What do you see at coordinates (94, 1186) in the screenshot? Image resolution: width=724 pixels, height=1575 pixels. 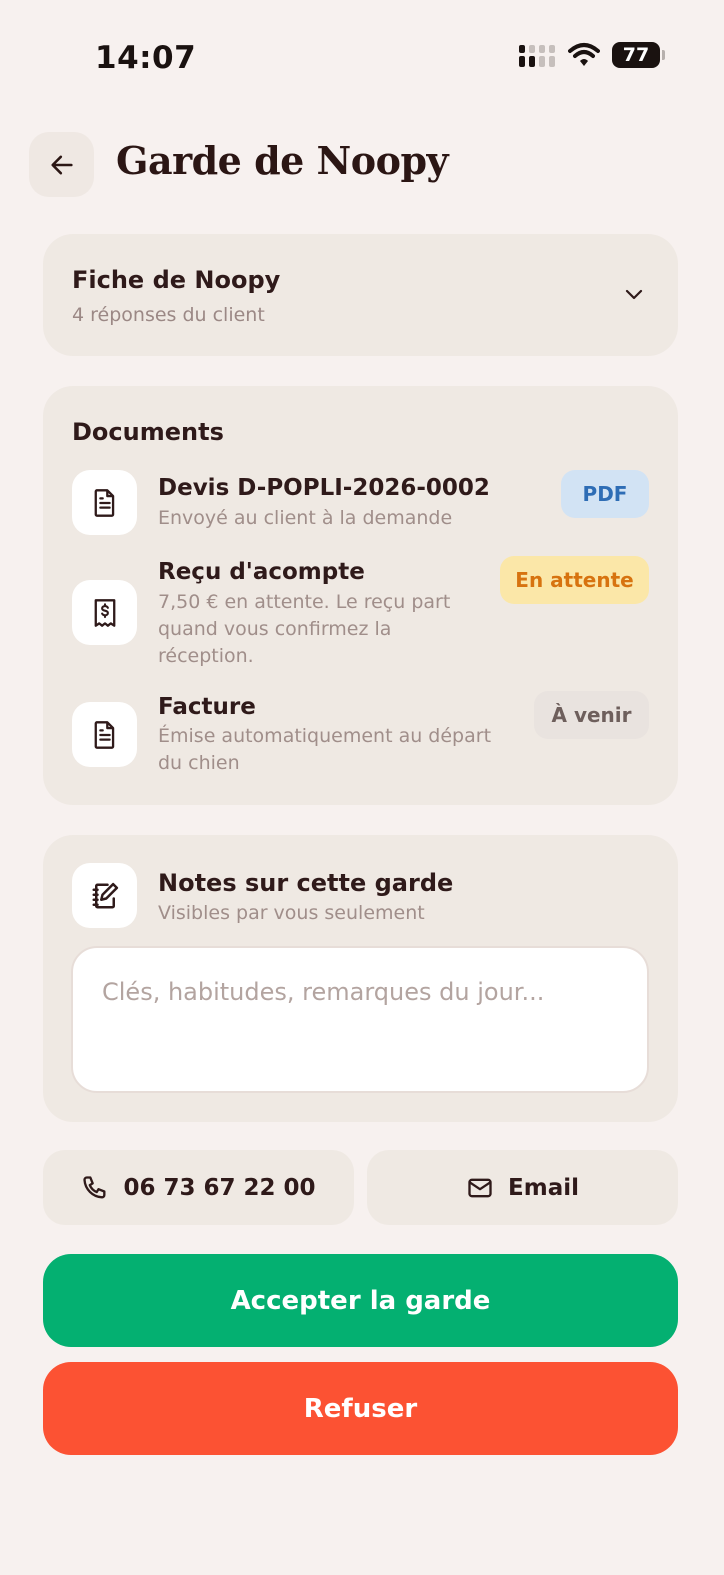 I see `phone-icon` at bounding box center [94, 1186].